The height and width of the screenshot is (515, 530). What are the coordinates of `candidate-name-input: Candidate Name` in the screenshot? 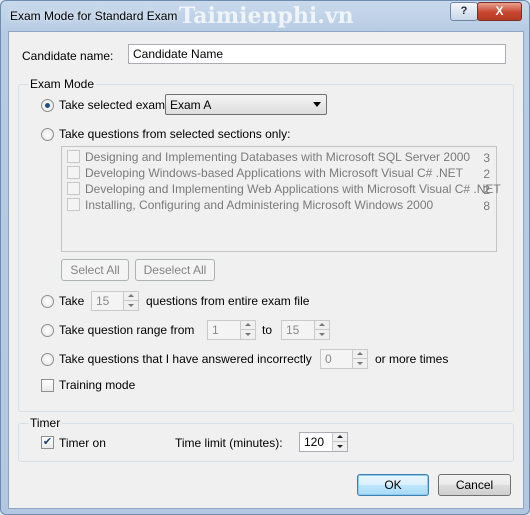 It's located at (317, 54).